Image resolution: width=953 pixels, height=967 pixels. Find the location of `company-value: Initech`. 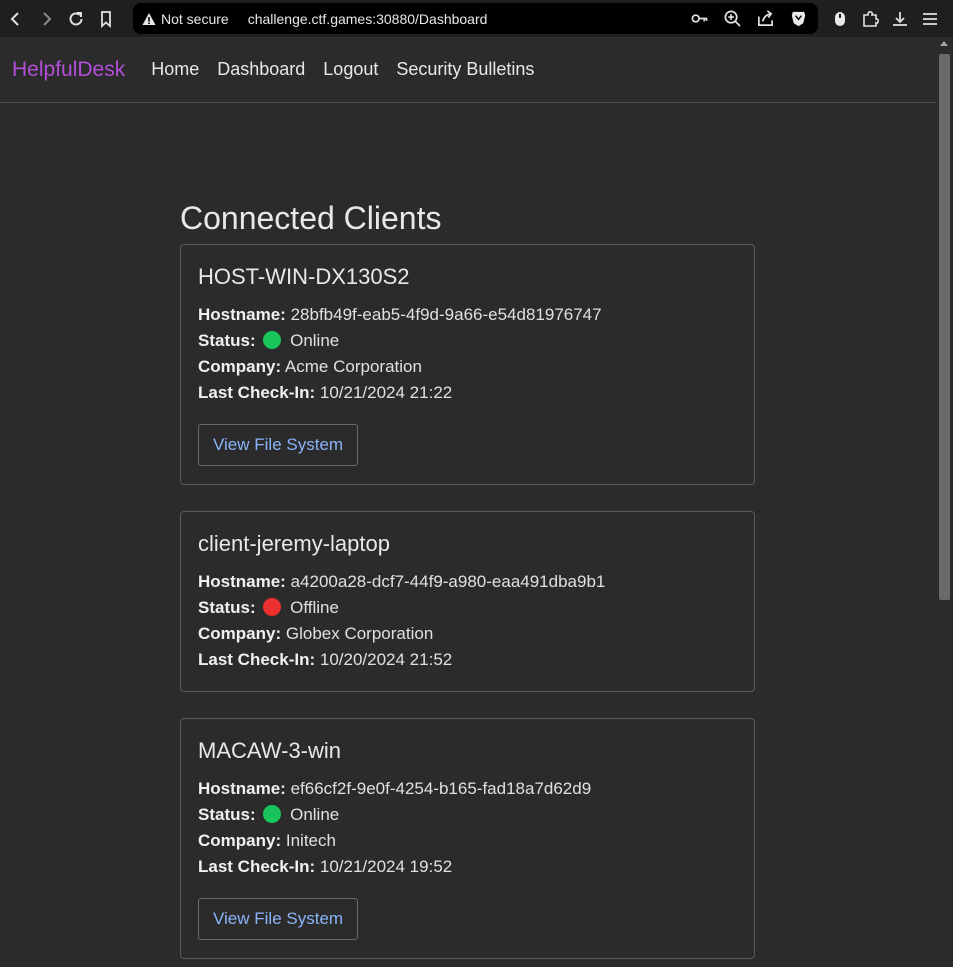

company-value: Initech is located at coordinates (310, 840).